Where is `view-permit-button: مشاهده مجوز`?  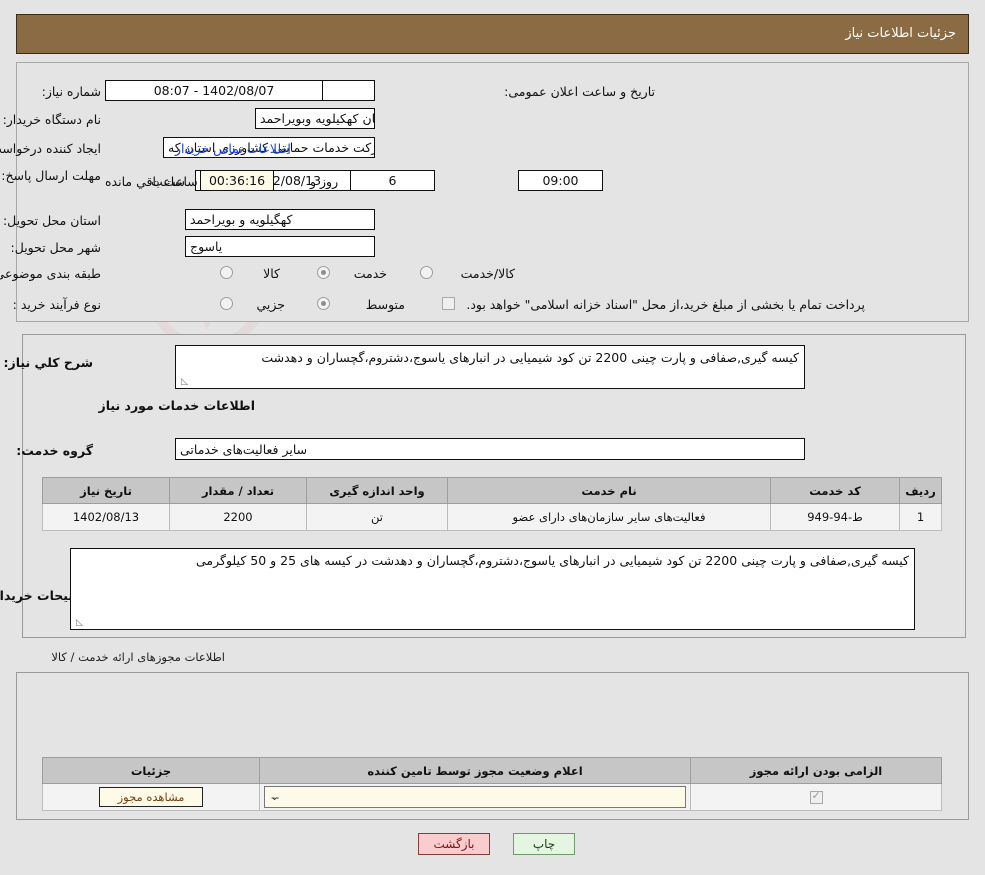
view-permit-button: مشاهده مجوز is located at coordinates (151, 797).